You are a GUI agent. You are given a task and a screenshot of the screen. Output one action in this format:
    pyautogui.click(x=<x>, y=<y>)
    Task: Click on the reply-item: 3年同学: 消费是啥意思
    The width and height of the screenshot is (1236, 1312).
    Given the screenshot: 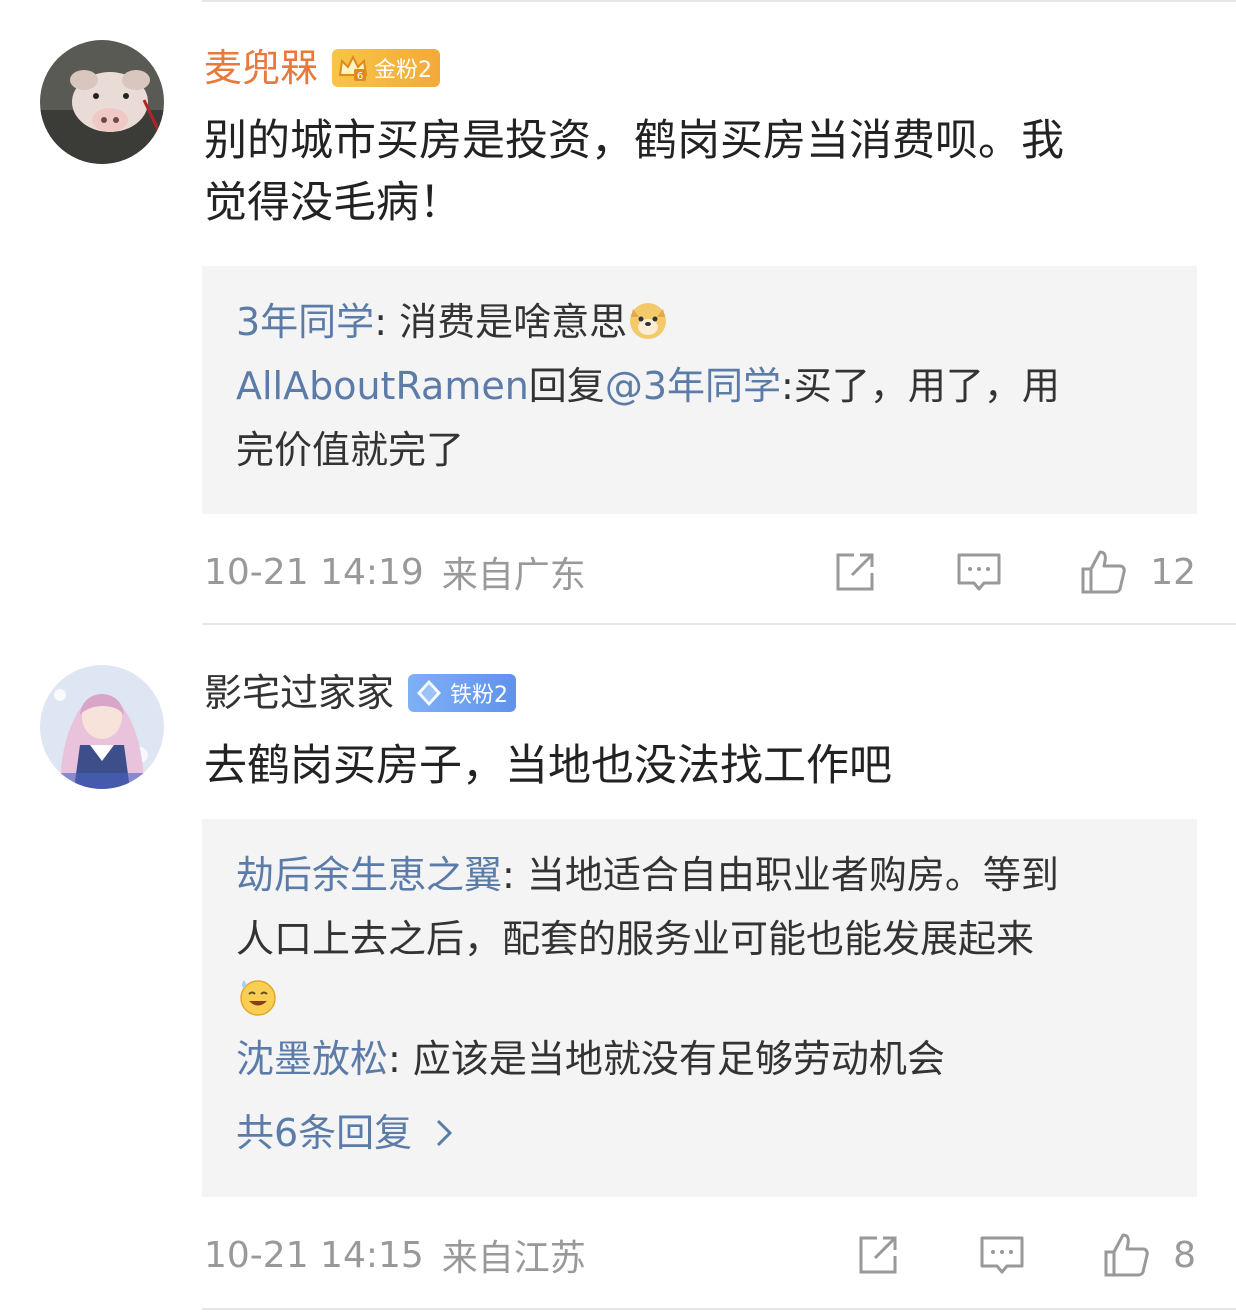 What is the action you would take?
    pyautogui.click(x=699, y=322)
    